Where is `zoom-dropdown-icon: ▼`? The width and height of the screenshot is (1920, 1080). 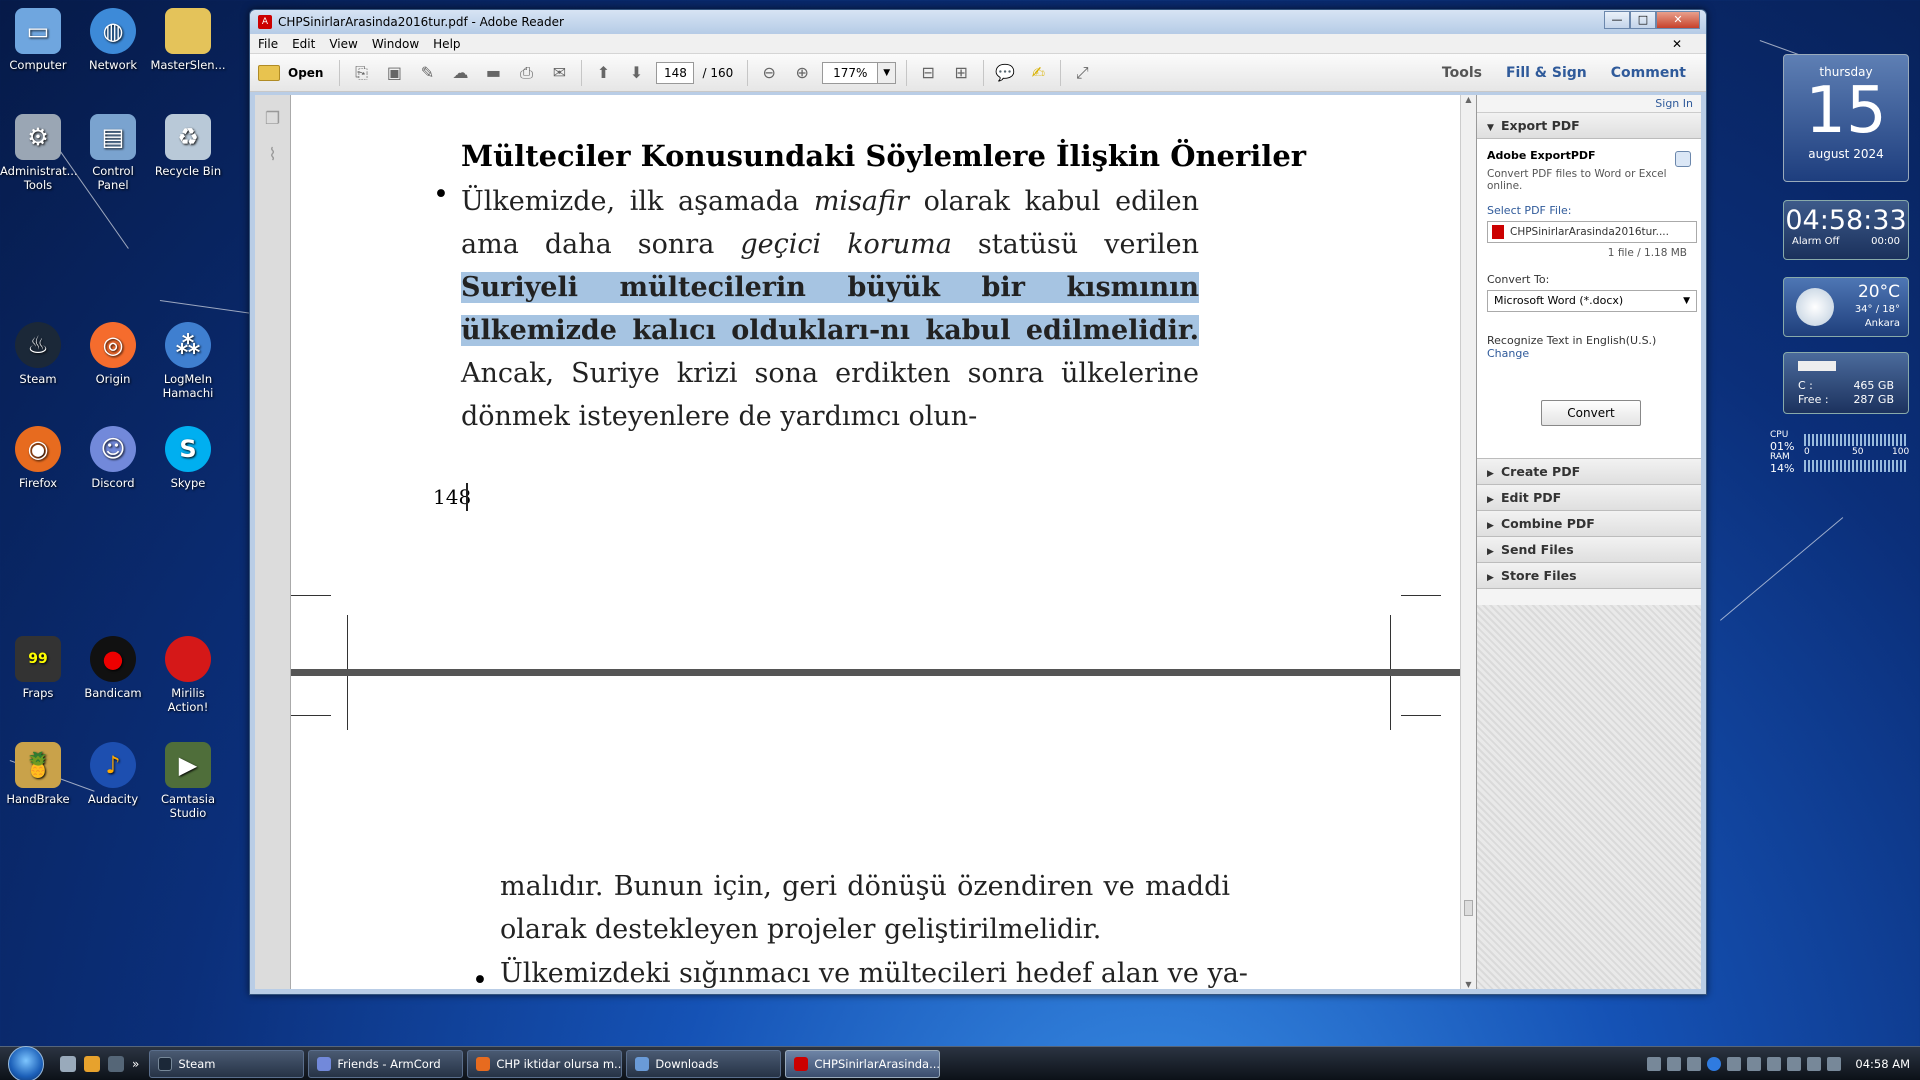 zoom-dropdown-icon: ▼ is located at coordinates (887, 72).